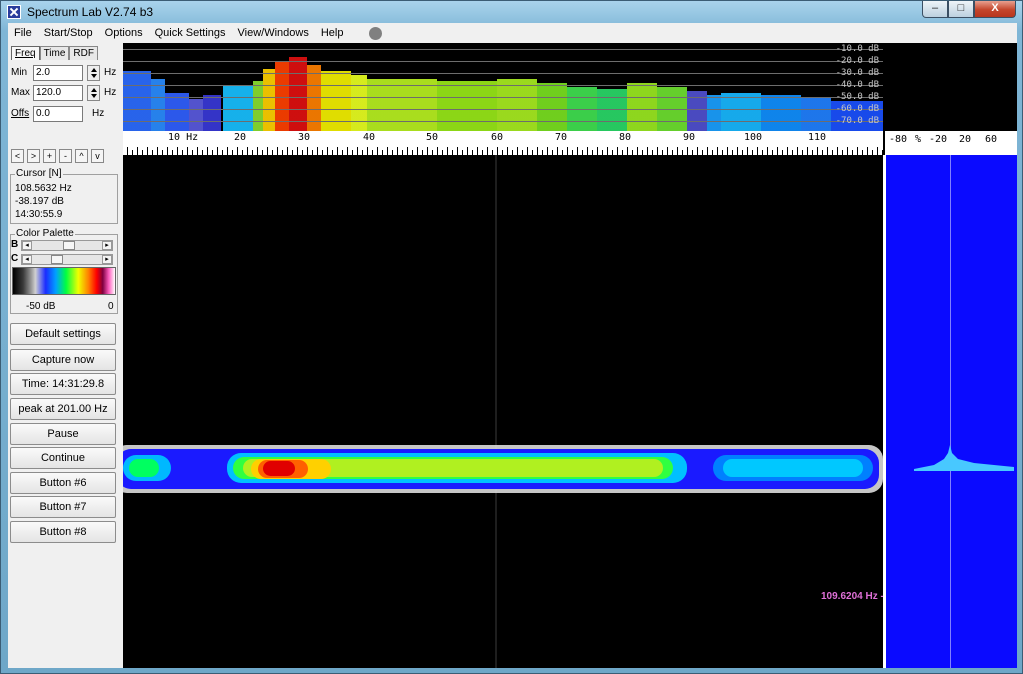 The image size is (1023, 674). I want to click on brightness-thumb, so click(69, 245).